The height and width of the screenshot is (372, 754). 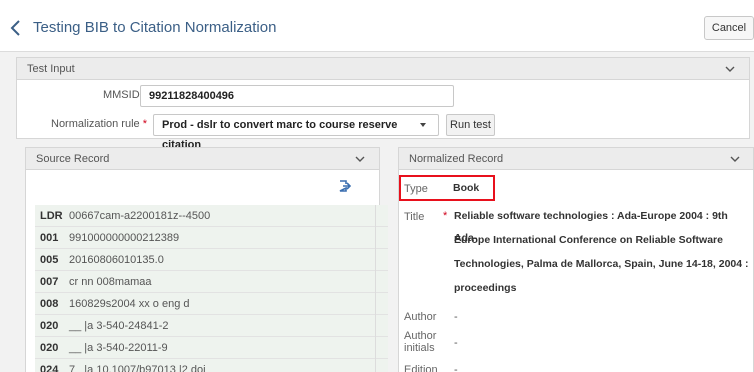 What do you see at coordinates (211, 348) in the screenshot?
I see `table-row: 020 __ |a 3-540-22011-9` at bounding box center [211, 348].